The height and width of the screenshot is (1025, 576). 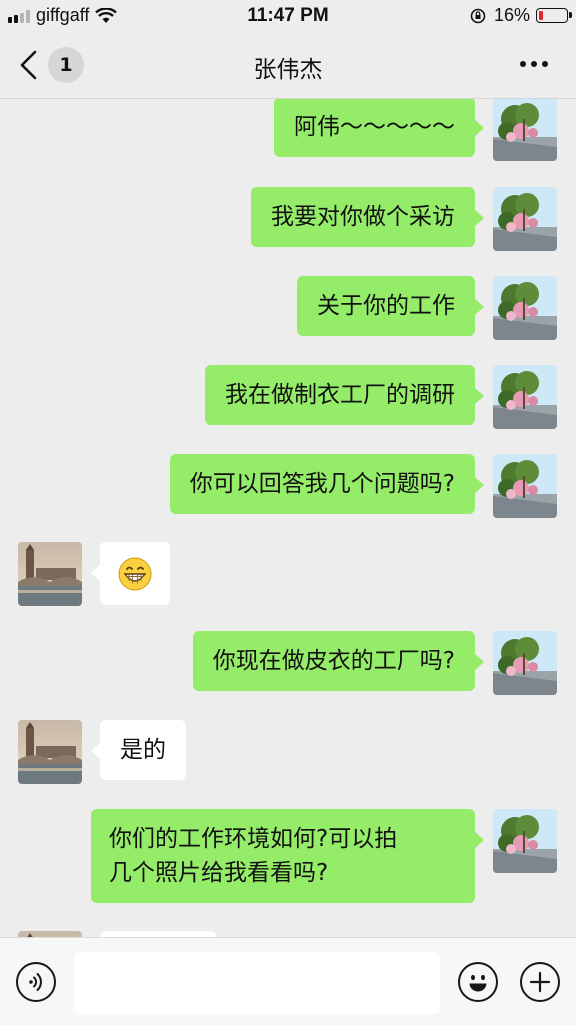 What do you see at coordinates (523, 64) in the screenshot?
I see `more-icon` at bounding box center [523, 64].